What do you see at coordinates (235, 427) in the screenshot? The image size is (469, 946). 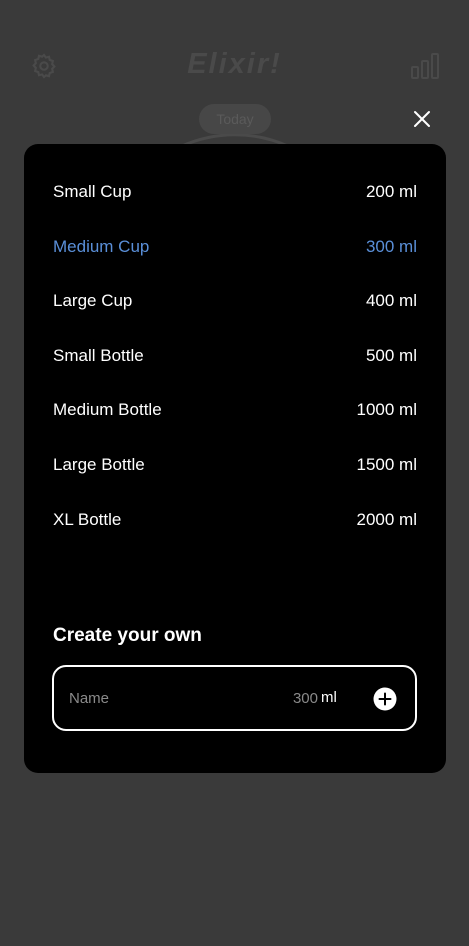 I see `size-row-medium-bottle: Medium Bottle 1000 ml` at bounding box center [235, 427].